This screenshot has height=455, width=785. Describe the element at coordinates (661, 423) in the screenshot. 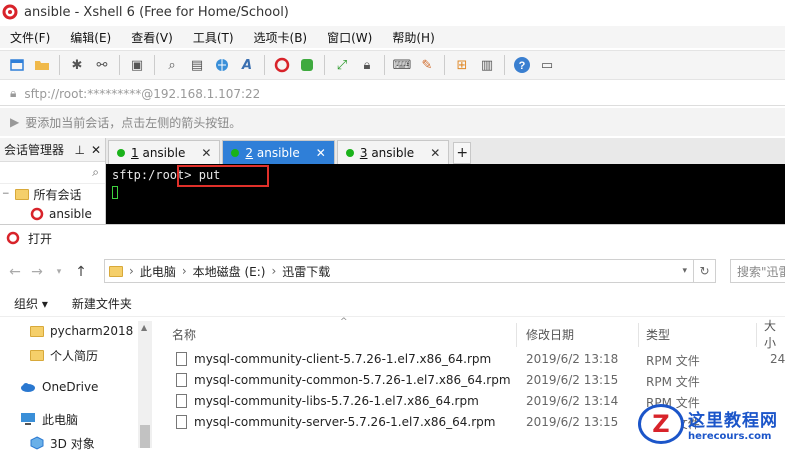

I see `watermark-logo: Z` at that location.